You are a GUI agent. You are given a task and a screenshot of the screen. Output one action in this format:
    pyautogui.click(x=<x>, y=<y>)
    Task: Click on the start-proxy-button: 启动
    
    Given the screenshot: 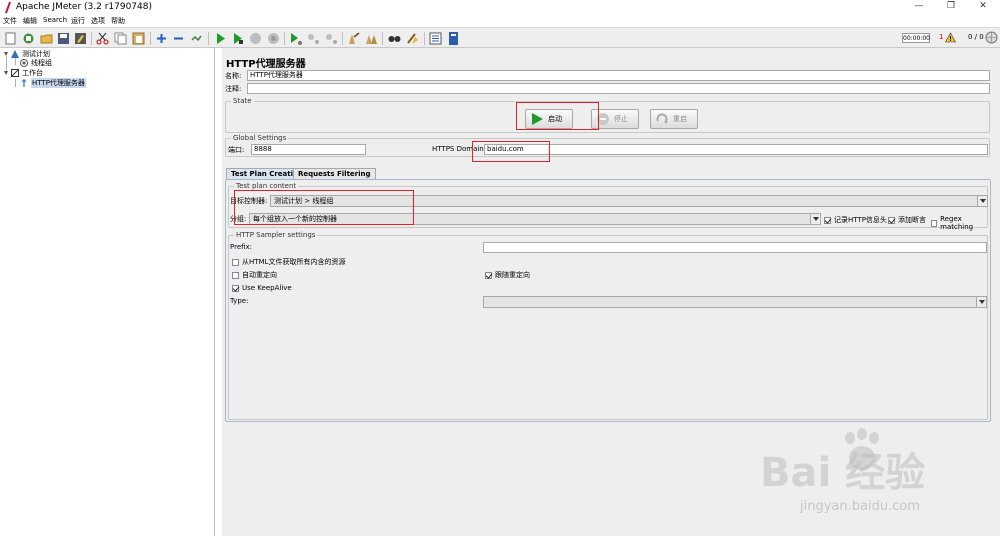 What is the action you would take?
    pyautogui.click(x=549, y=119)
    